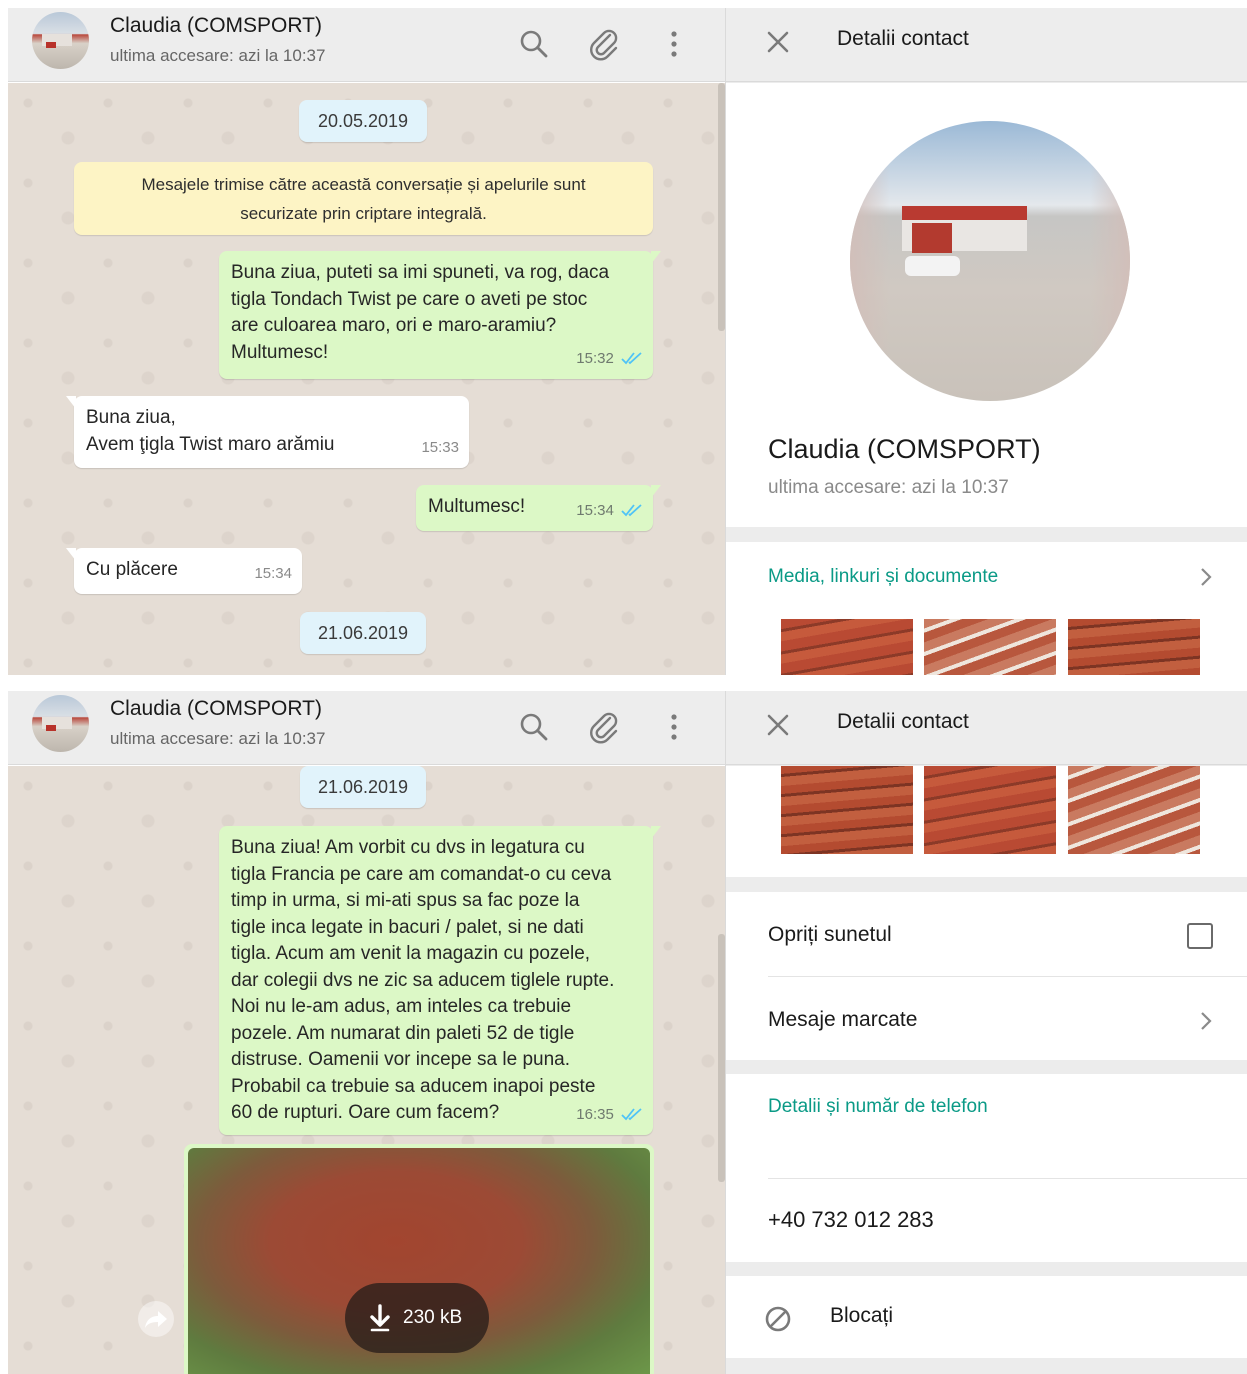 The image size is (1247, 1374). I want to click on block-contact-label: Blocați, so click(861, 1316).